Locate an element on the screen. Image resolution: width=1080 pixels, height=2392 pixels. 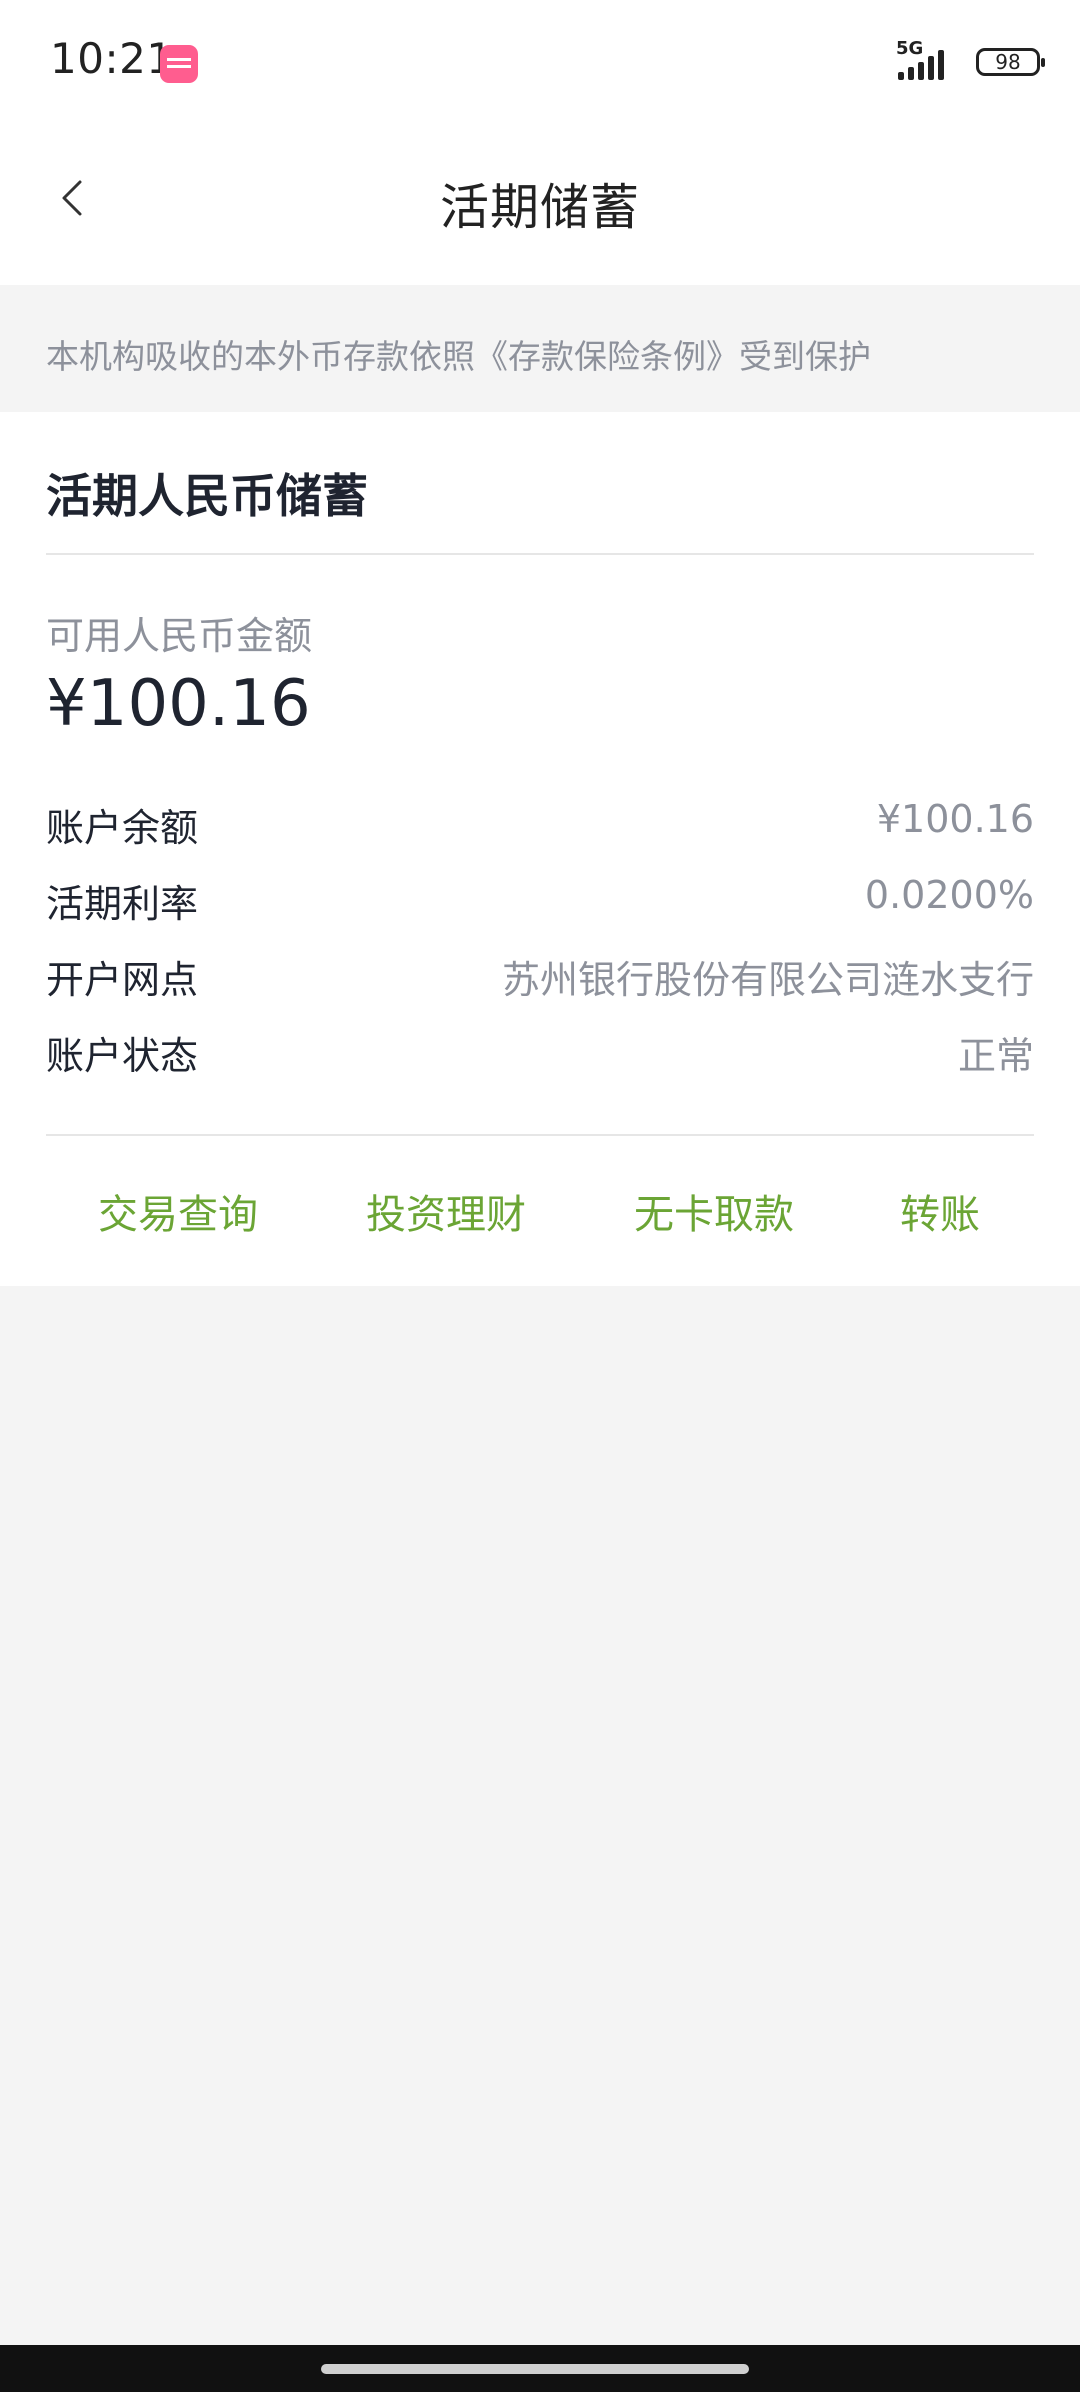
info-value: 苏州银行股份有限公司涟水支行 is located at coordinates (767, 980).